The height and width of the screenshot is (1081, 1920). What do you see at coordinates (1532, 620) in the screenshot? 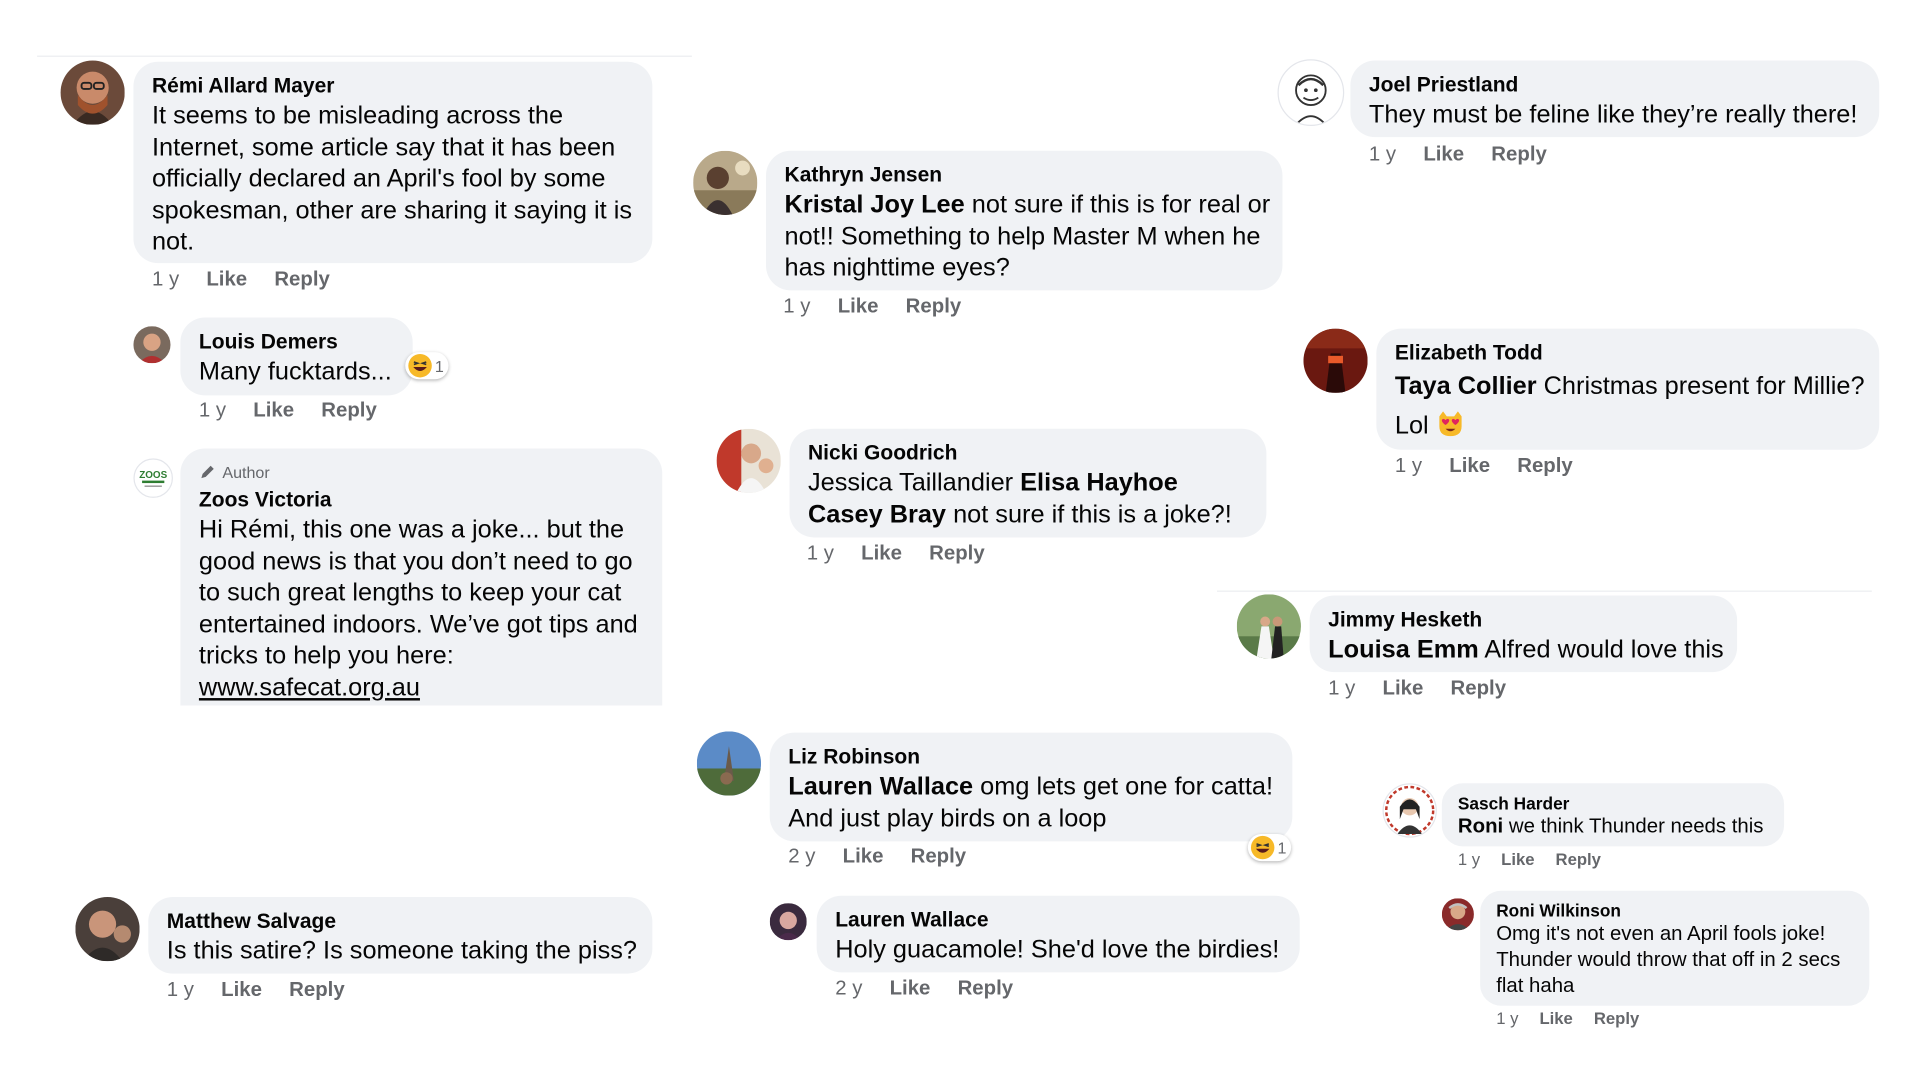
I see `commenter-name: Jimmy Hesketh` at bounding box center [1532, 620].